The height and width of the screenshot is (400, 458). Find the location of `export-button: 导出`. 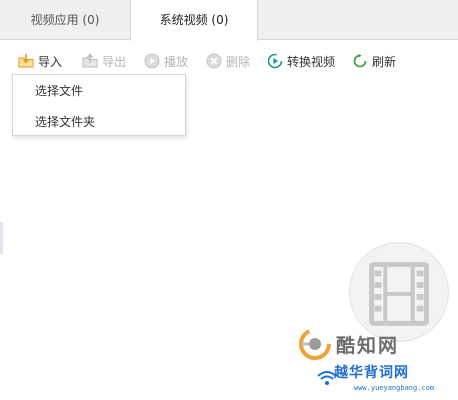

export-button: 导出 is located at coordinates (104, 61).